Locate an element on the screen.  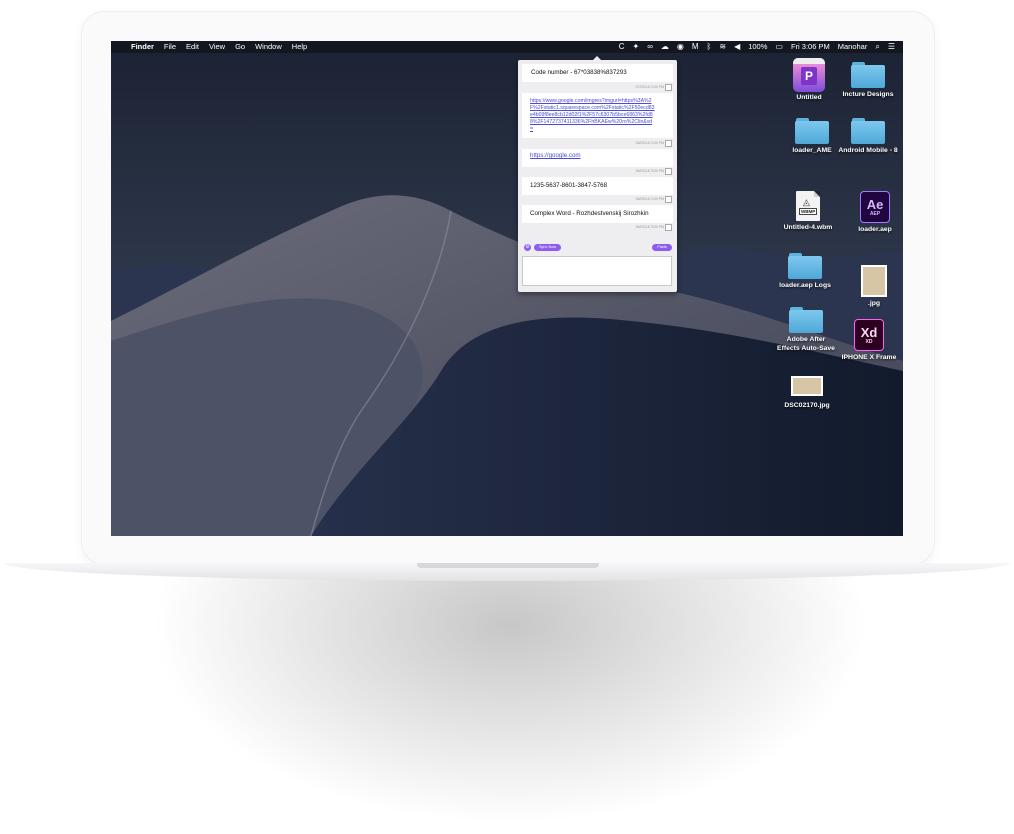
desktop-icon-untitled-4-wbm: ◬ WBMP Untitled-4.wbm is located at coordinates (808, 212).